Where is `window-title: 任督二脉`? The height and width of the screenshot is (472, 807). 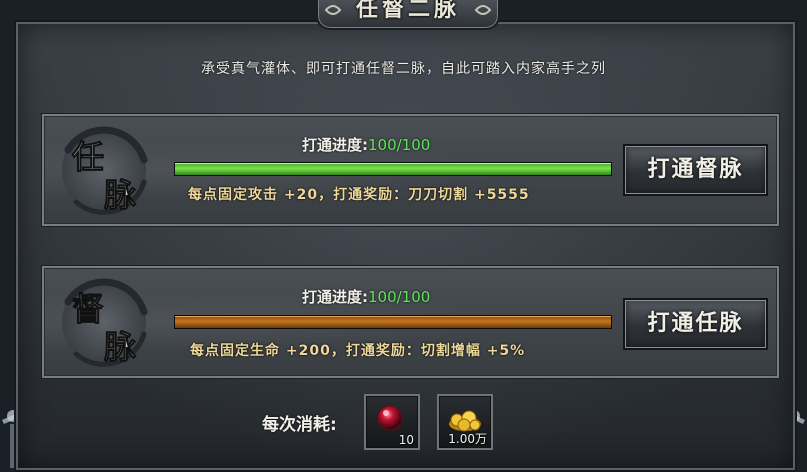 window-title: 任督二脉 is located at coordinates (407, 11).